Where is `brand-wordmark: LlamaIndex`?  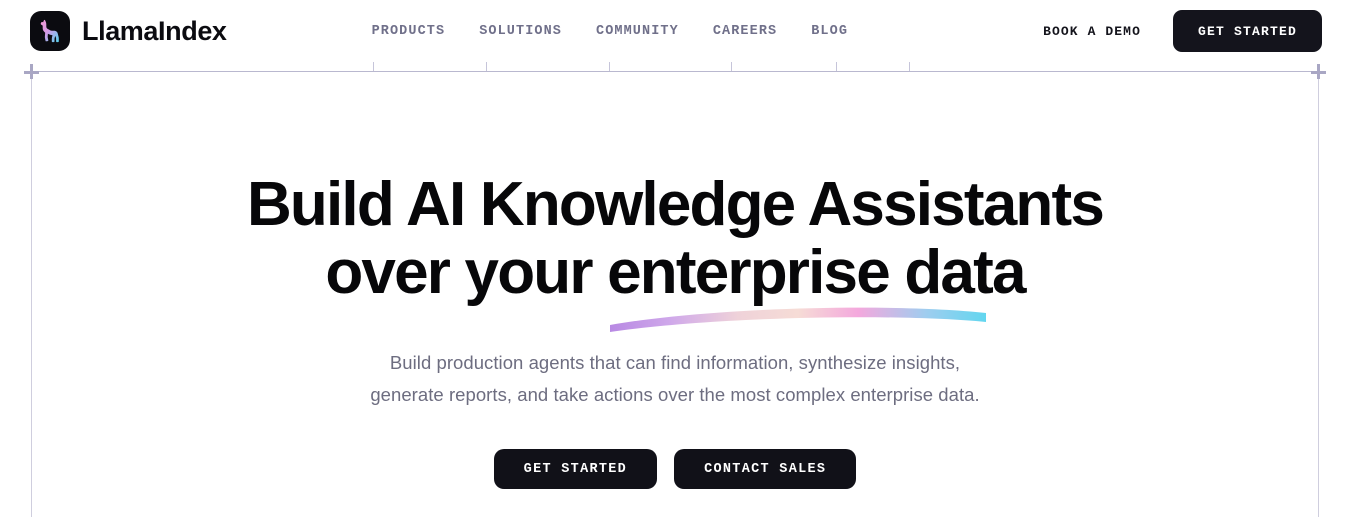 brand-wordmark: LlamaIndex is located at coordinates (154, 30).